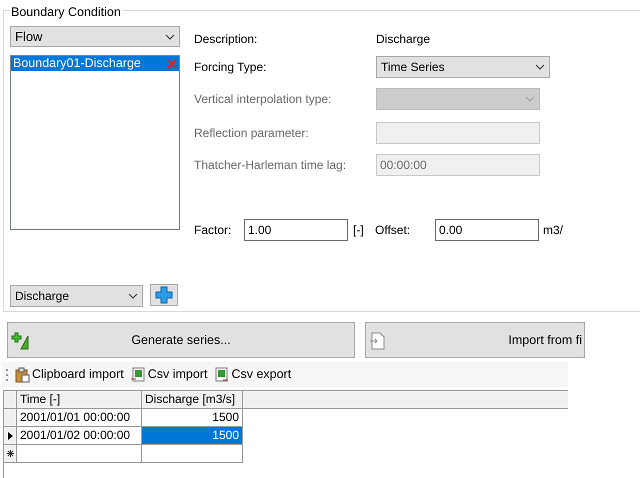 This screenshot has height=478, width=640. What do you see at coordinates (359, 230) in the screenshot?
I see `factor-unit: [-]` at bounding box center [359, 230].